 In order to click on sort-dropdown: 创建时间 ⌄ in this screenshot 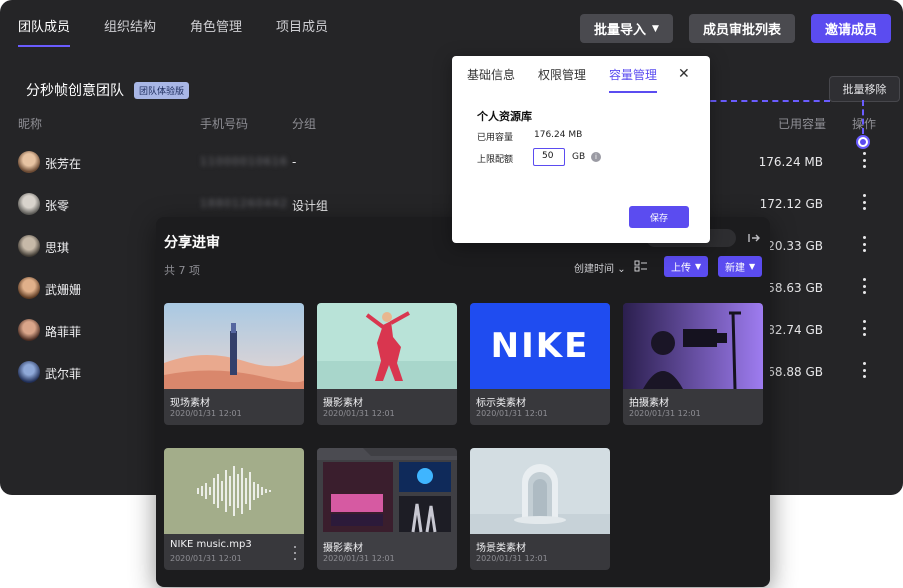, I will do `click(600, 267)`.